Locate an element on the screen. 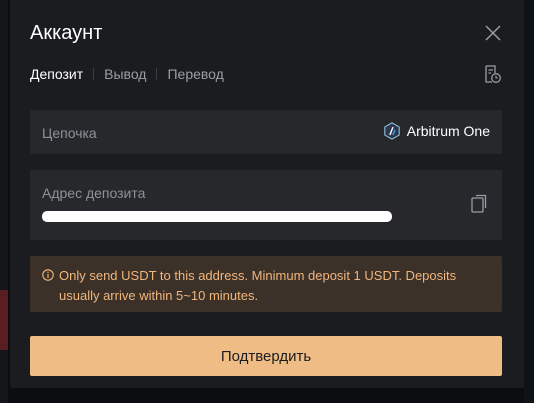  tab-bar: Депозит Вывод Перевод is located at coordinates (127, 74).